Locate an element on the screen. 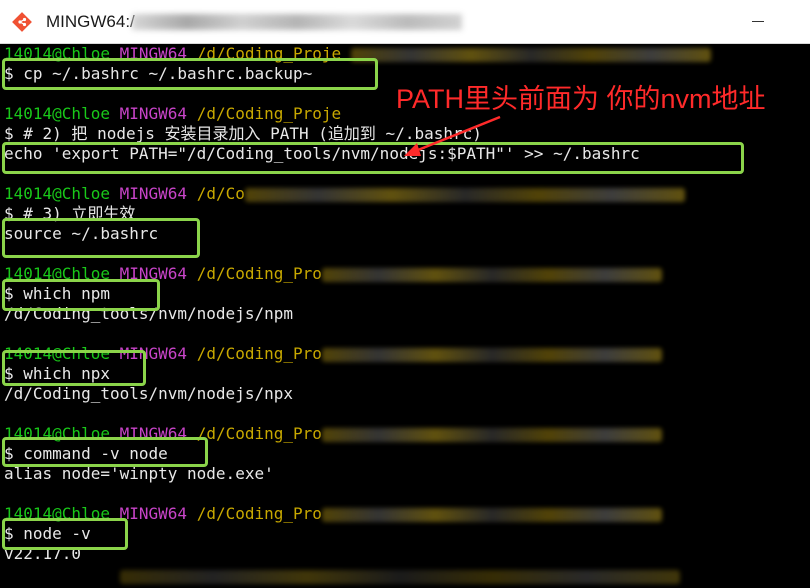 The image size is (810, 588). highlight-box-source is located at coordinates (101, 238).